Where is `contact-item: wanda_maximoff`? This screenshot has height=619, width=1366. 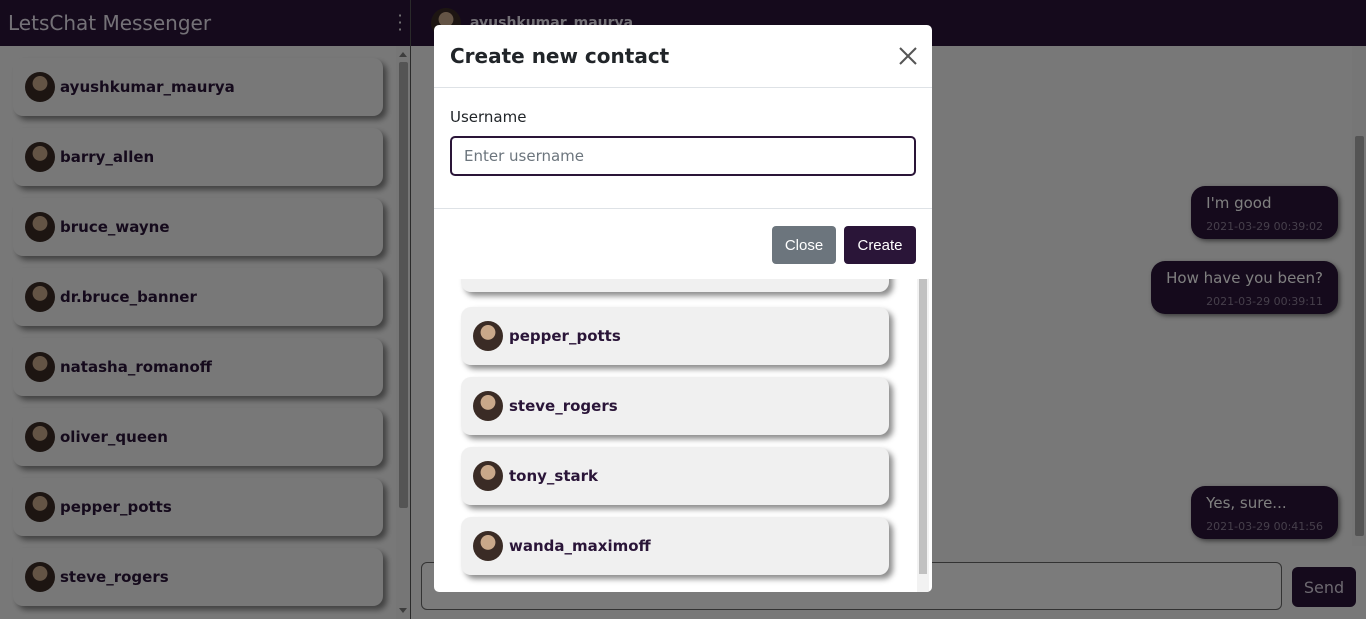
contact-item: wanda_maximoff is located at coordinates (675, 546).